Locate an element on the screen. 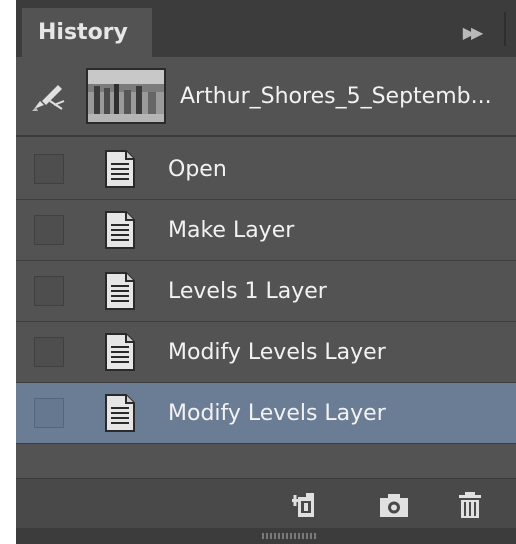 The image size is (516, 544). history-item-label: Levels 1 Layer is located at coordinates (247, 291).